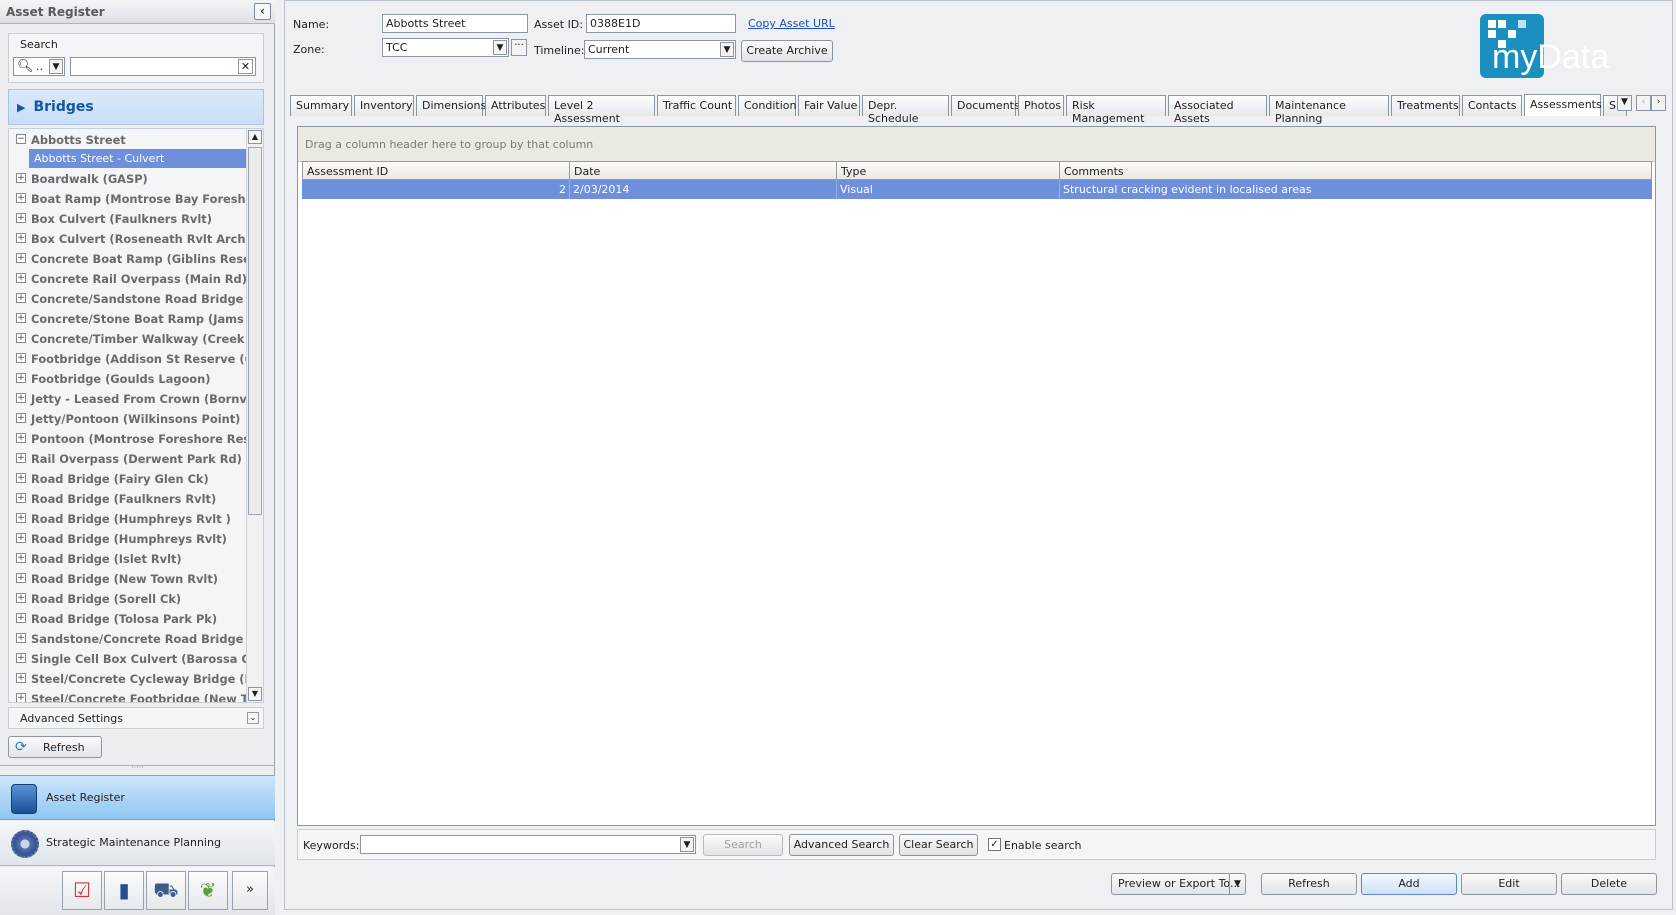 This screenshot has width=1676, height=915. I want to click on timeline-select: Current ▼, so click(660, 49).